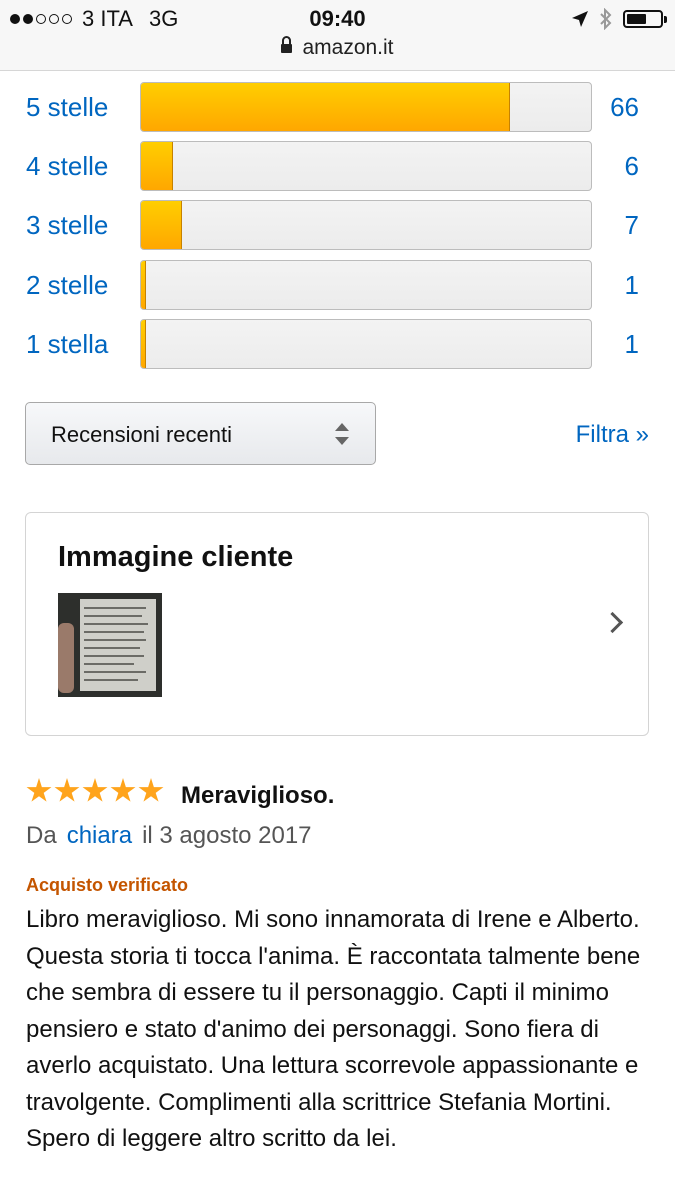  What do you see at coordinates (176, 557) in the screenshot?
I see `card-title: Immagine cliente` at bounding box center [176, 557].